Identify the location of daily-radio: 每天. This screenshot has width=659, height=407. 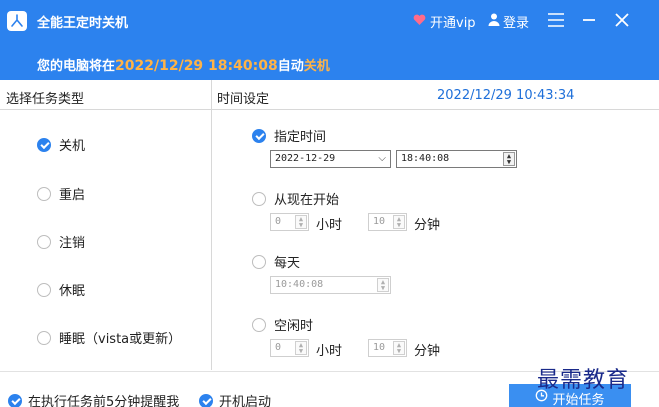
(276, 261).